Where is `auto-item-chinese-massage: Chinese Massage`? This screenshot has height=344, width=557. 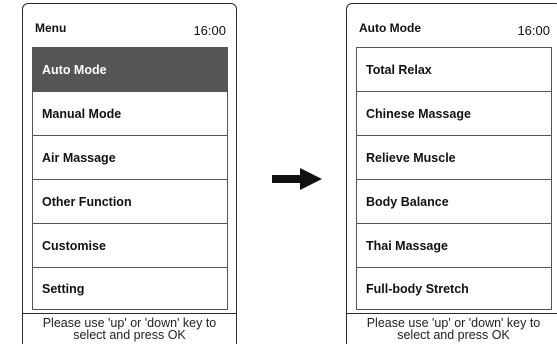 auto-item-chinese-massage: Chinese Massage is located at coordinates (454, 114).